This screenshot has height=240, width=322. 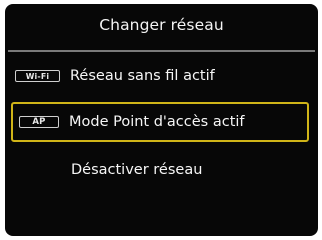 I want to click on title-divider, so click(x=161, y=51).